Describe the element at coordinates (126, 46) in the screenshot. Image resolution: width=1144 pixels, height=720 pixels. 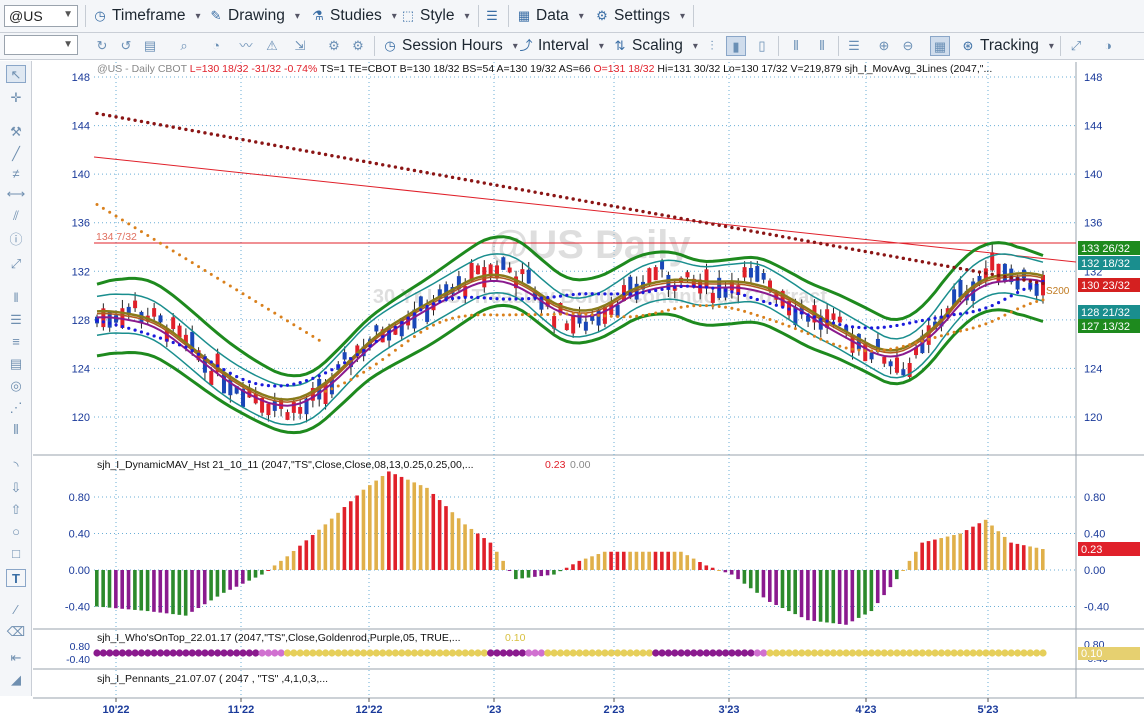
I see `reload-icon: ↺` at that location.